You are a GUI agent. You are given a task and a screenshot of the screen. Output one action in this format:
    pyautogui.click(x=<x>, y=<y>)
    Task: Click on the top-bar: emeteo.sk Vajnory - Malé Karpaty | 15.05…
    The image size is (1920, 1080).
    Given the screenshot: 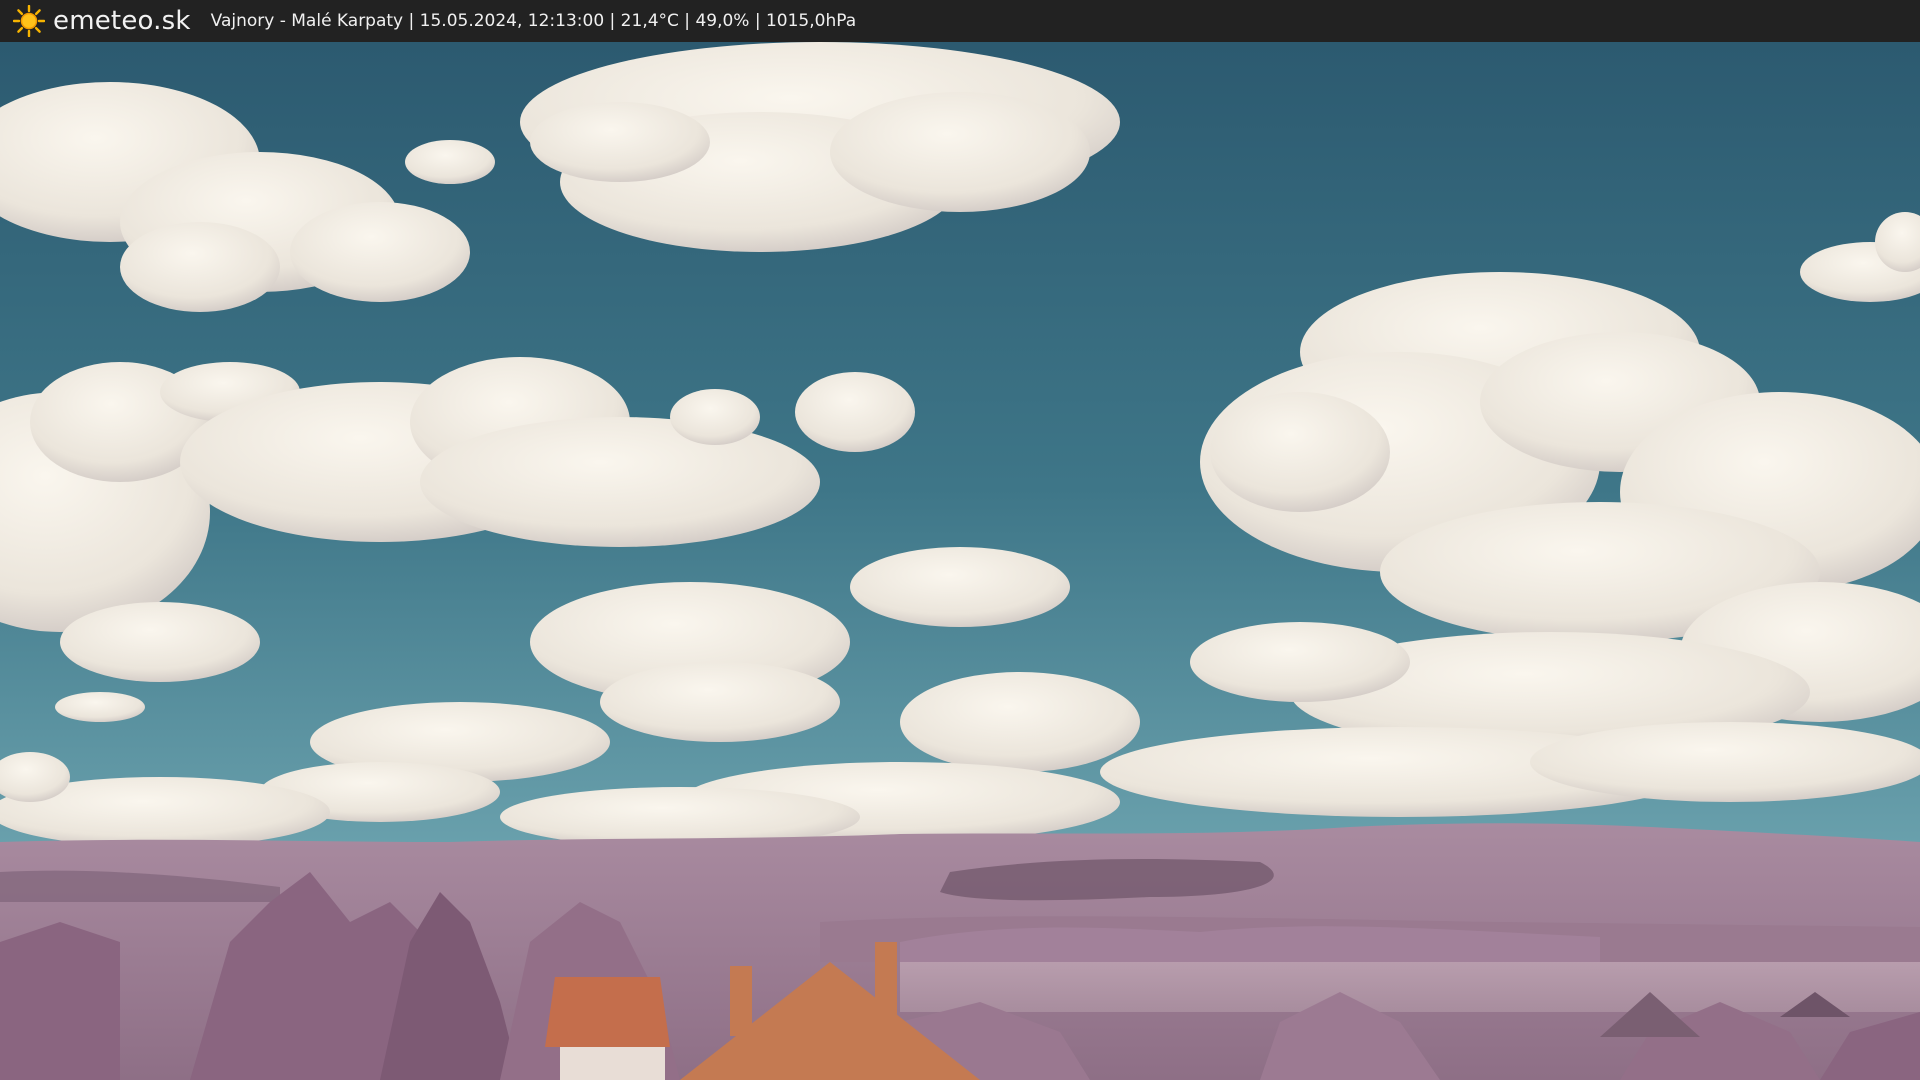 What is the action you would take?
    pyautogui.click(x=960, y=21)
    